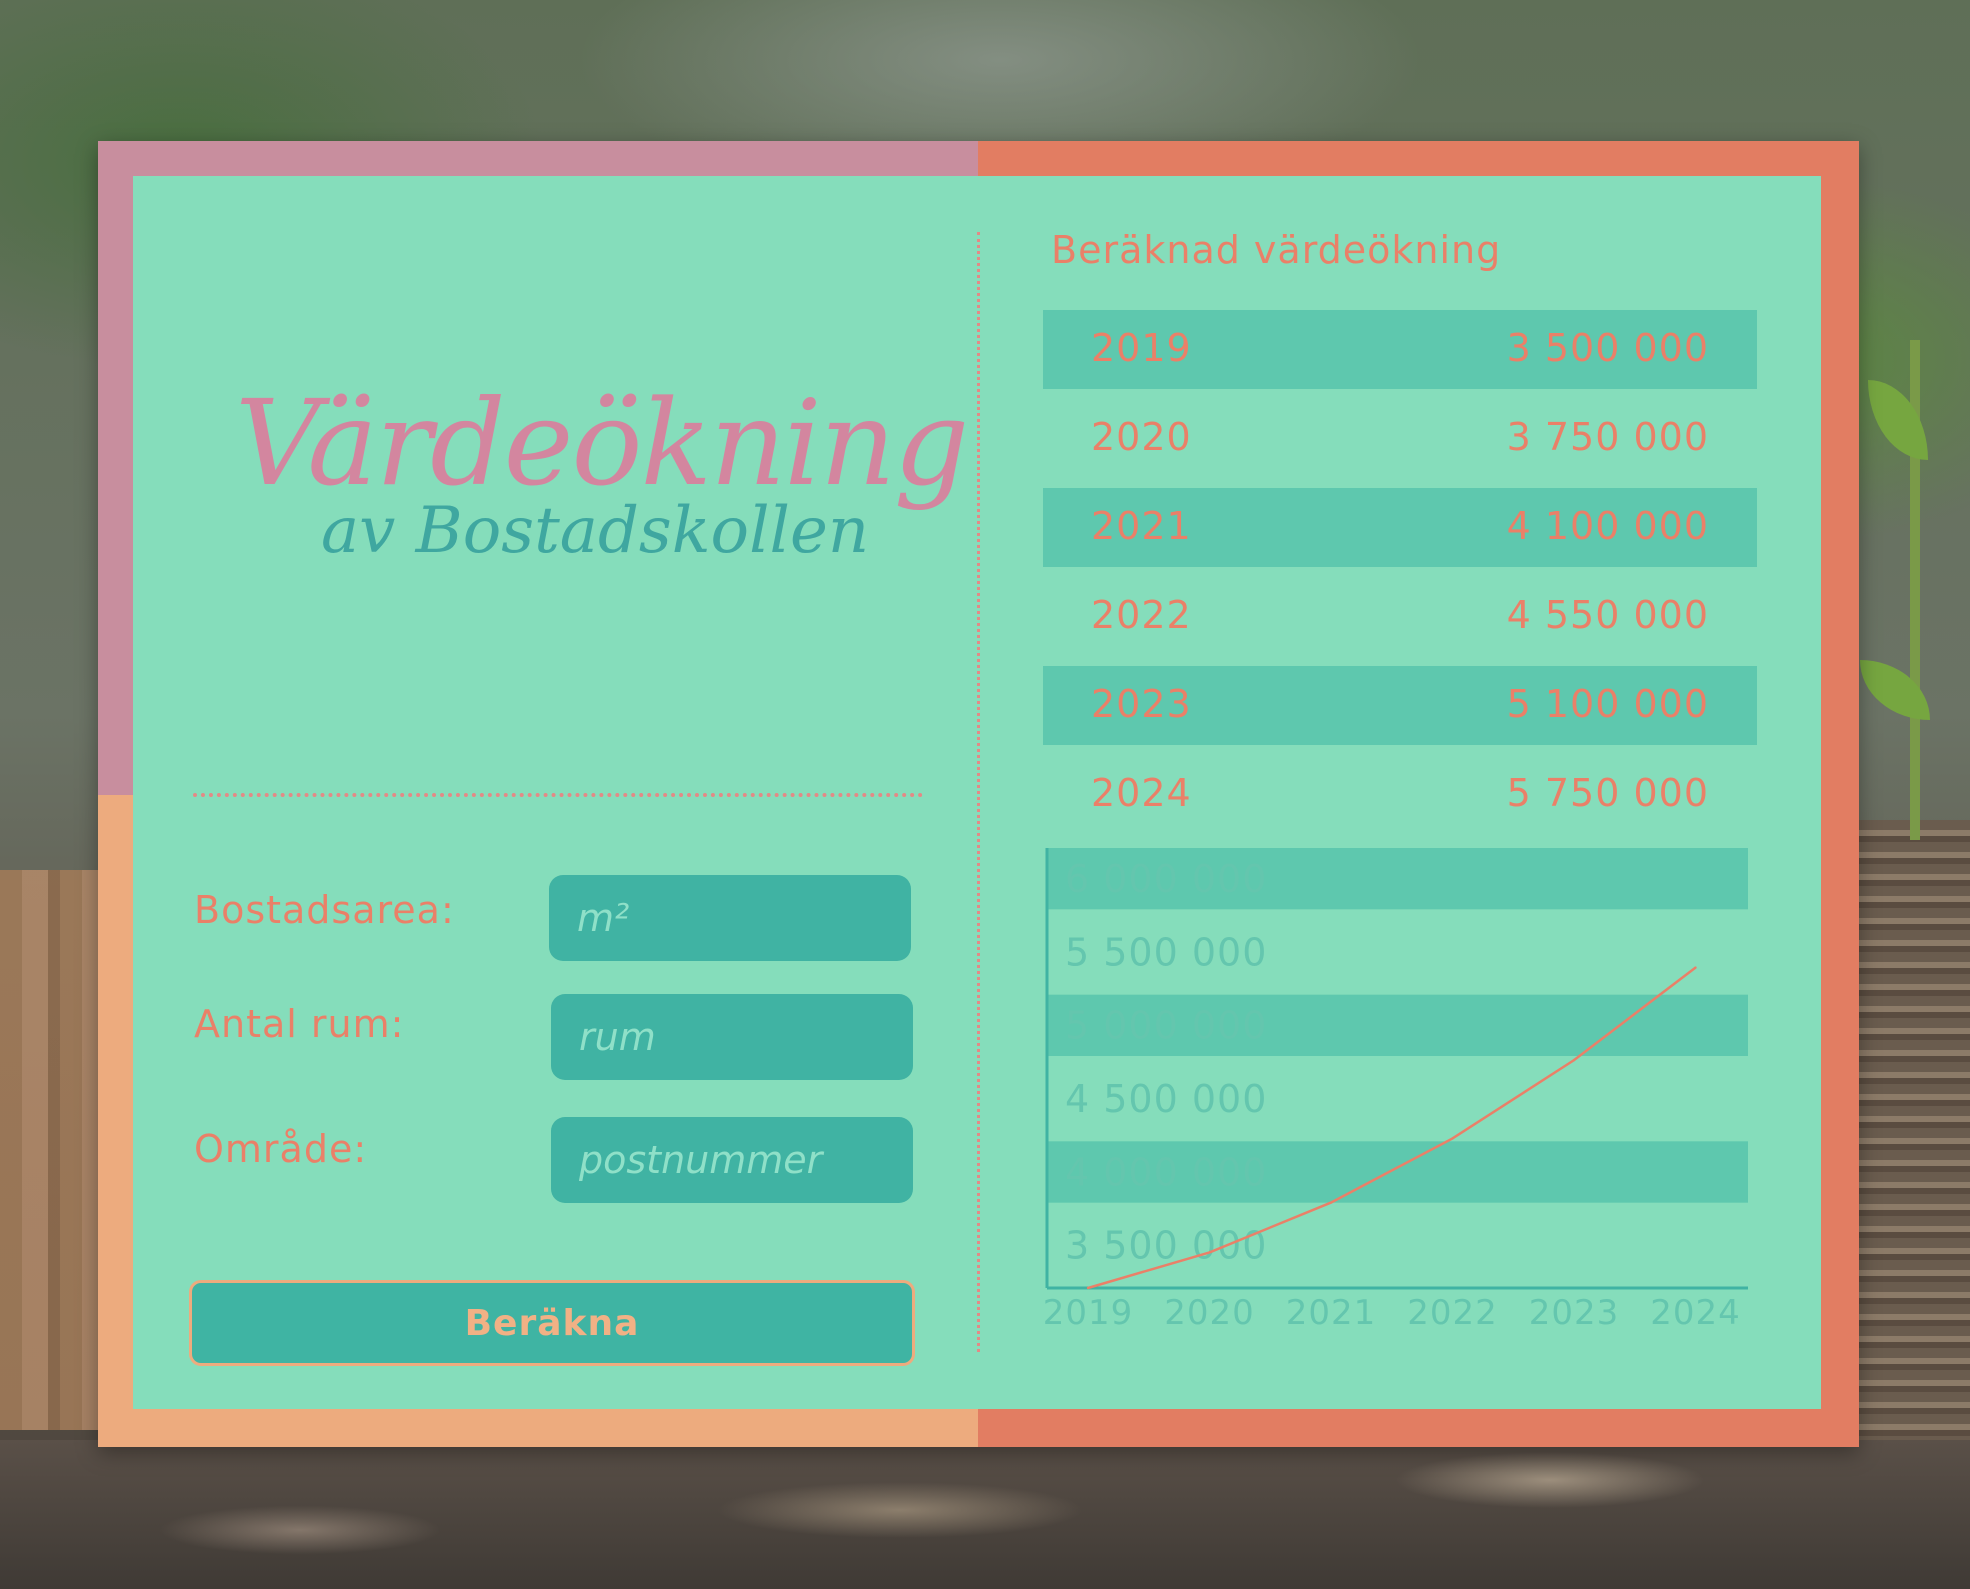 This screenshot has height=1589, width=1970. I want to click on result-year: 2023, so click(1141, 704).